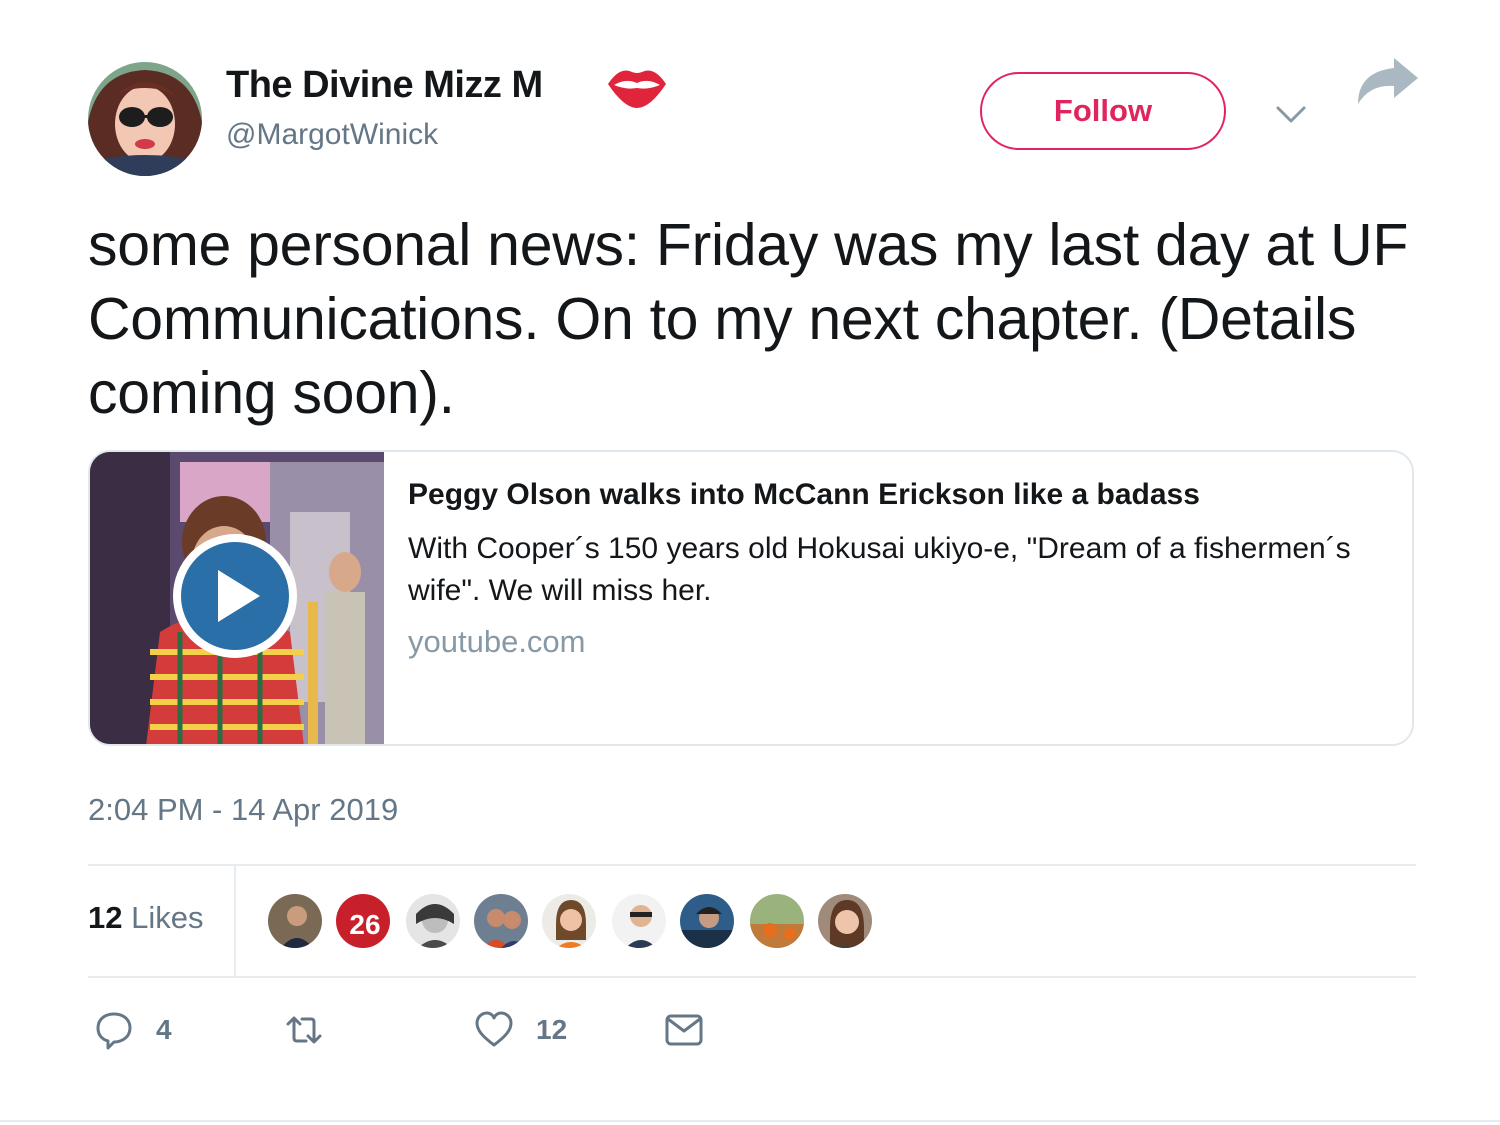  Describe the element at coordinates (1291, 115) in the screenshot. I see `chevron-down-icon` at that location.